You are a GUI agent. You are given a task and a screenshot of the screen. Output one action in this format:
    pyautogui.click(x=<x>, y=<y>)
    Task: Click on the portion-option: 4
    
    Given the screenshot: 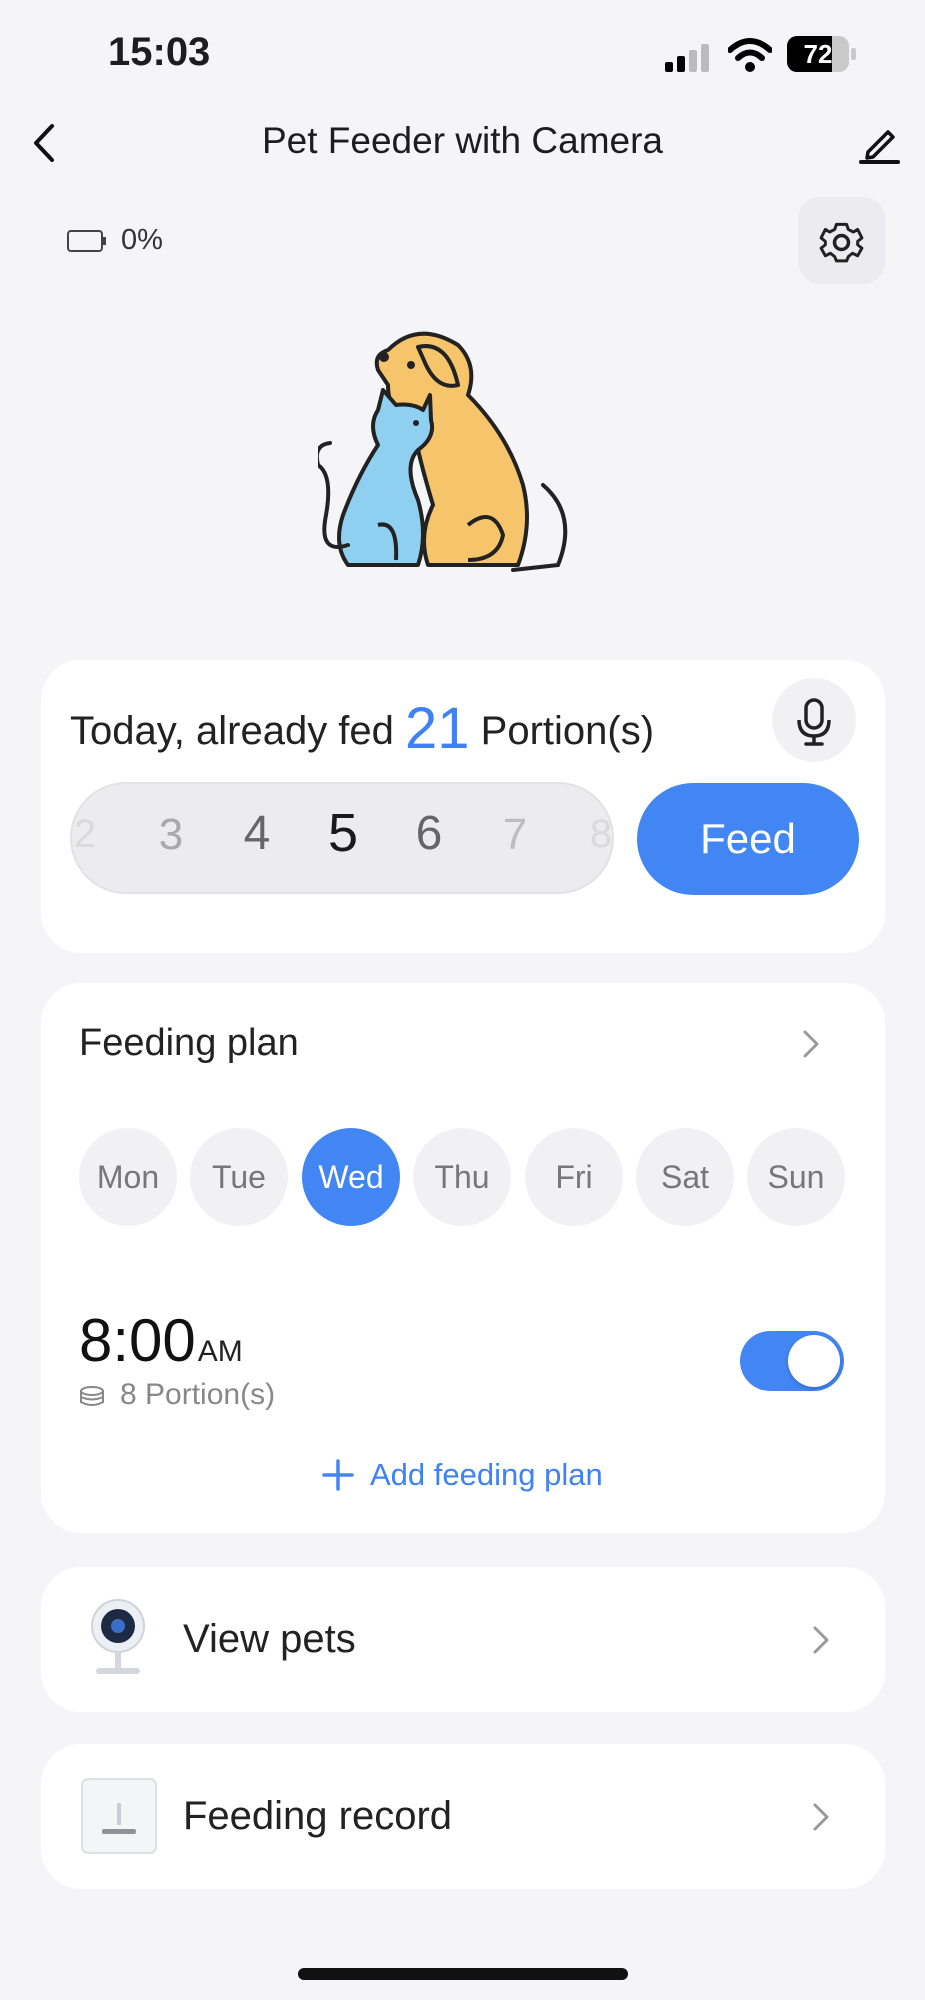 What is the action you would take?
    pyautogui.click(x=257, y=833)
    